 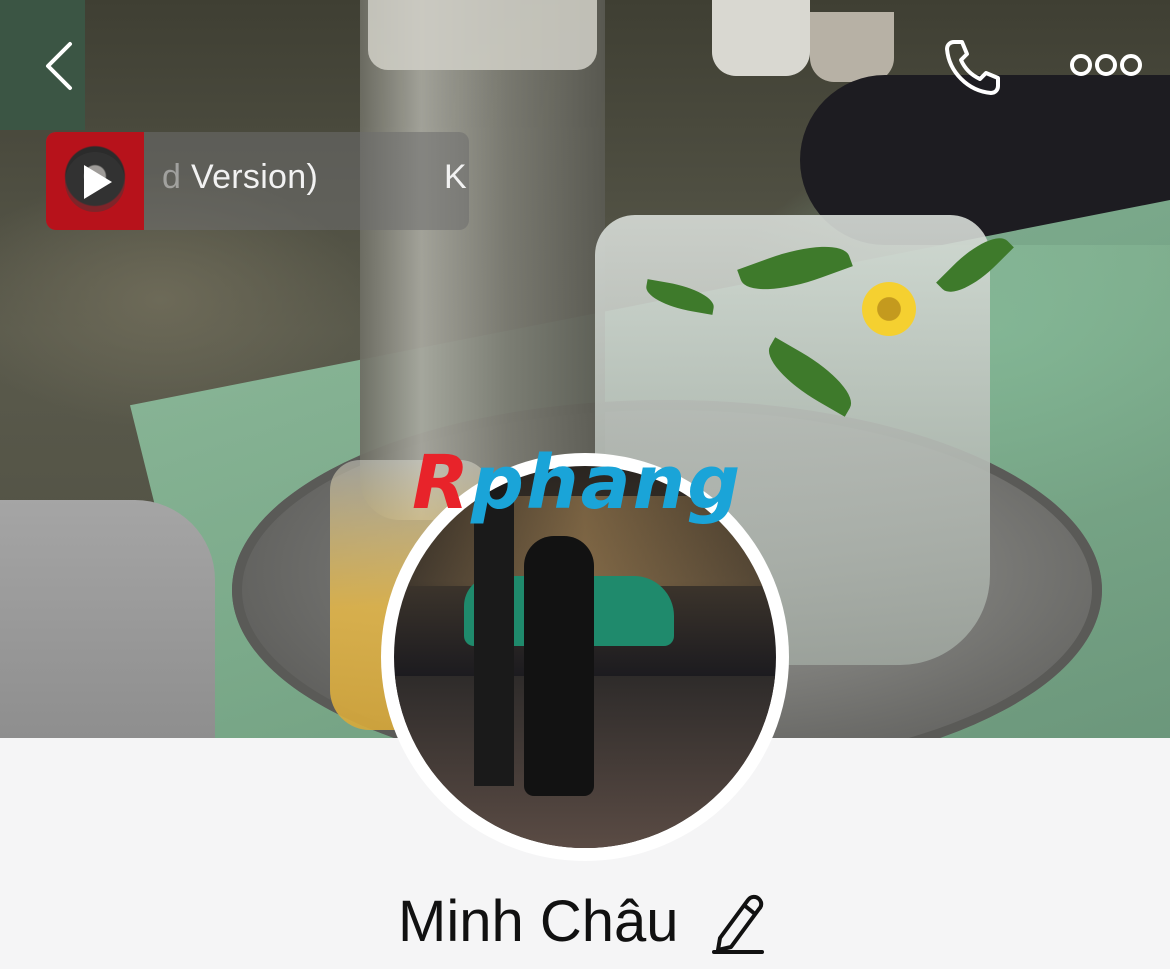 I want to click on pencil-icon, so click(x=738, y=924).